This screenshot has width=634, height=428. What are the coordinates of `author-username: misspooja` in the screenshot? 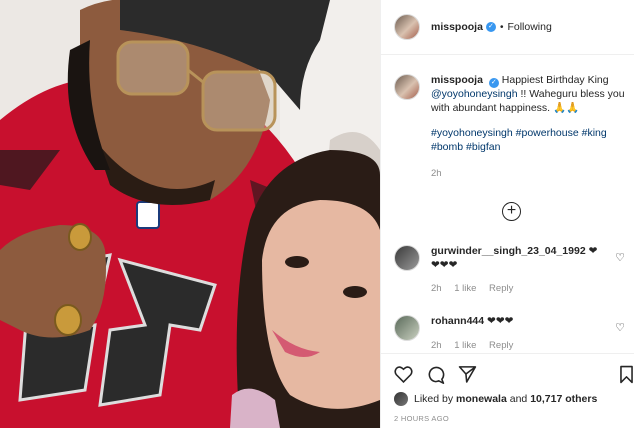 It's located at (457, 27).